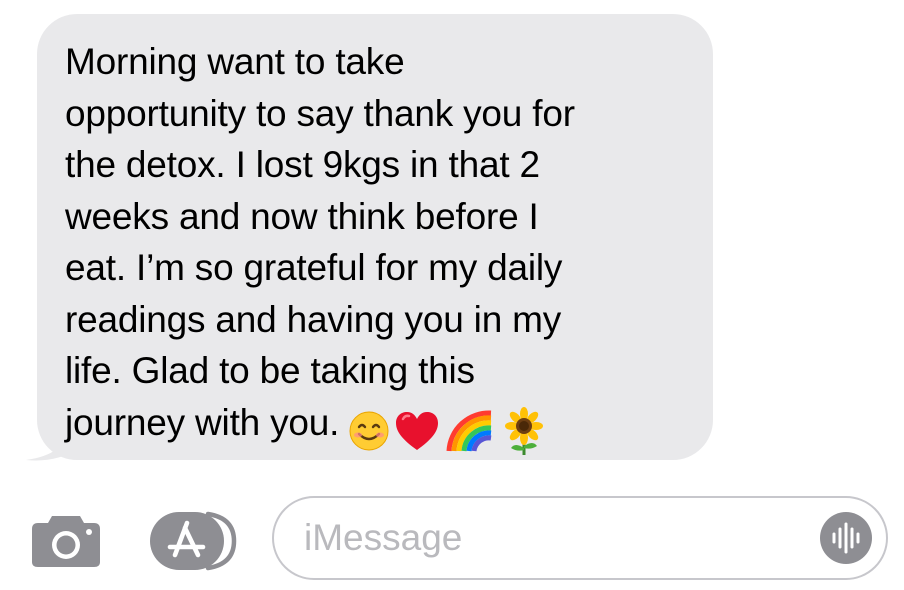 The image size is (904, 590). I want to click on camera-button, so click(66, 540).